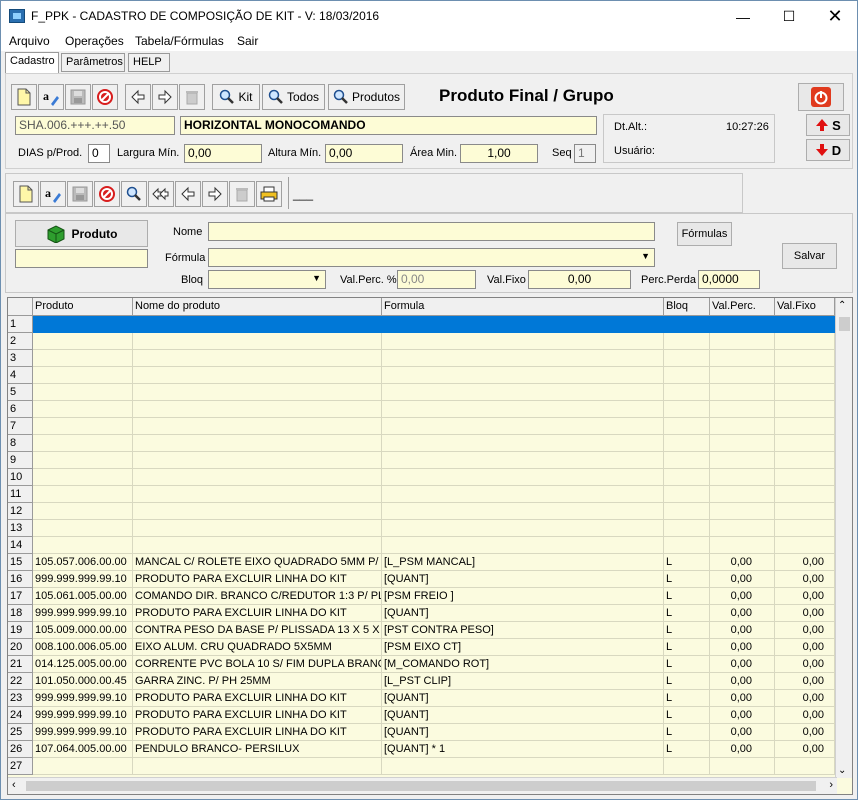  I want to click on tab-cadastro: Cadastro, so click(32, 62).